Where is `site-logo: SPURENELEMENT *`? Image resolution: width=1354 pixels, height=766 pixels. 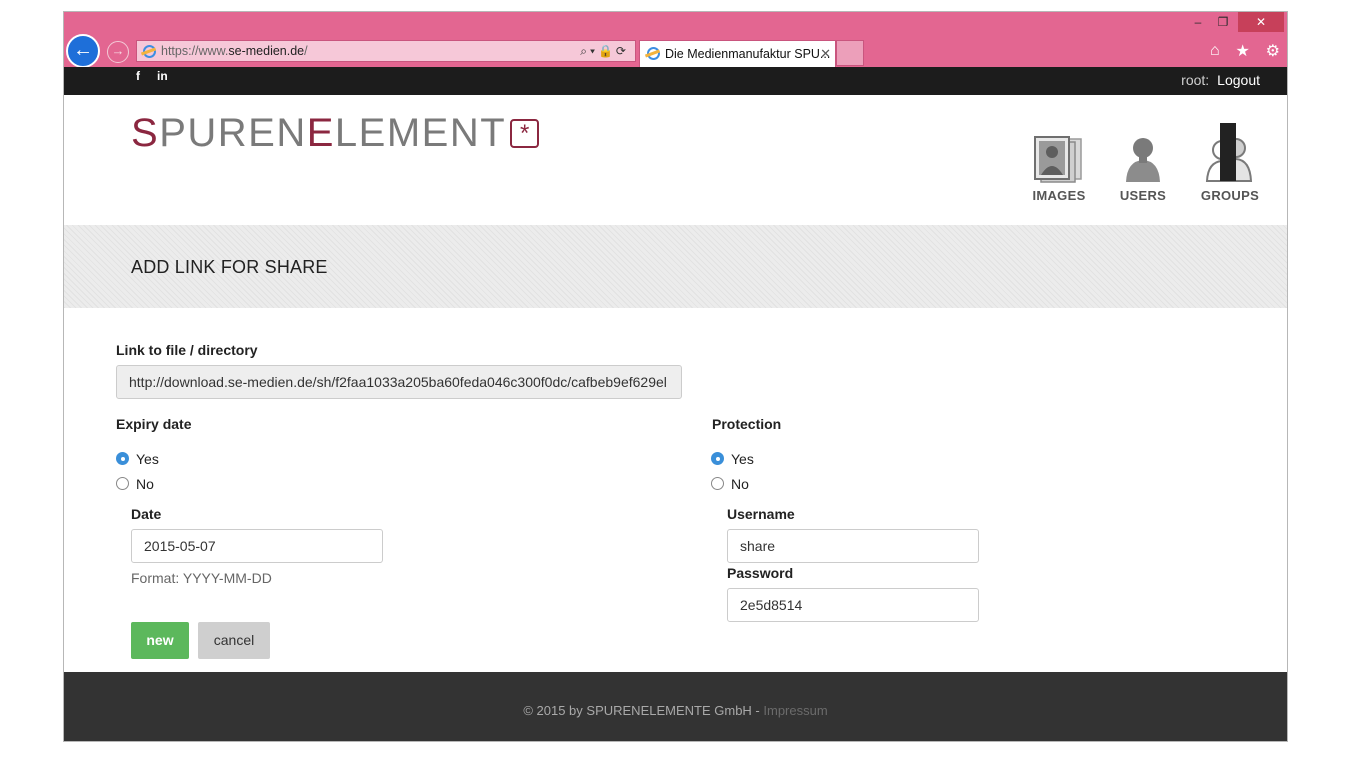 site-logo: SPURENELEMENT * is located at coordinates (335, 133).